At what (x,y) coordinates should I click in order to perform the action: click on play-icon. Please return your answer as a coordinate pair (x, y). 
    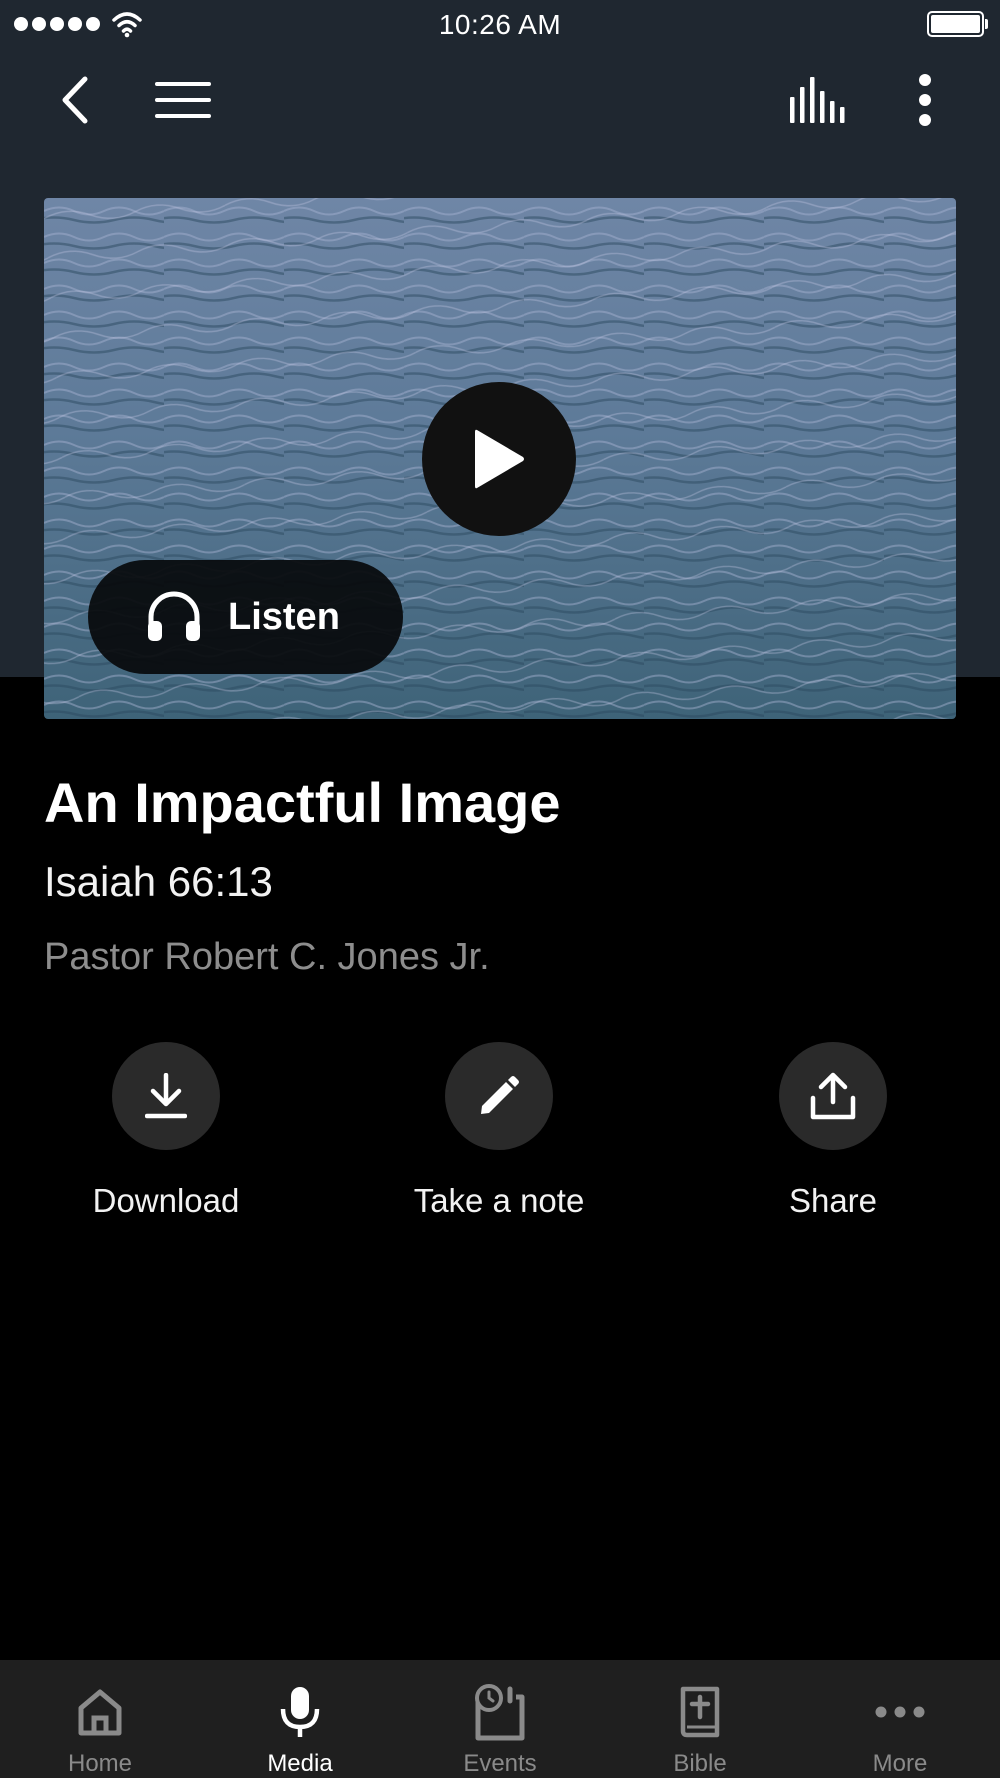
    Looking at the image, I should click on (499, 459).